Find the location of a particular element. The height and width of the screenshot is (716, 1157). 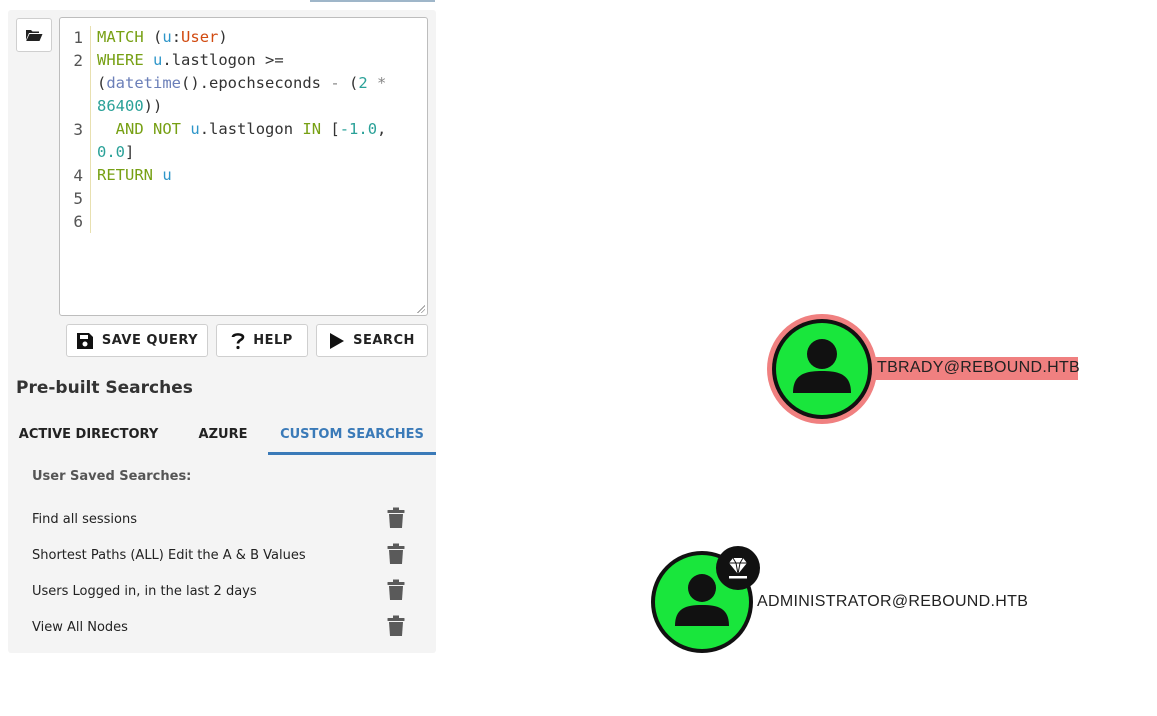

prebuilt-tabs: ACTIVE DIRECTORY AZURE CUSTOM SEARCHES is located at coordinates (226, 436).